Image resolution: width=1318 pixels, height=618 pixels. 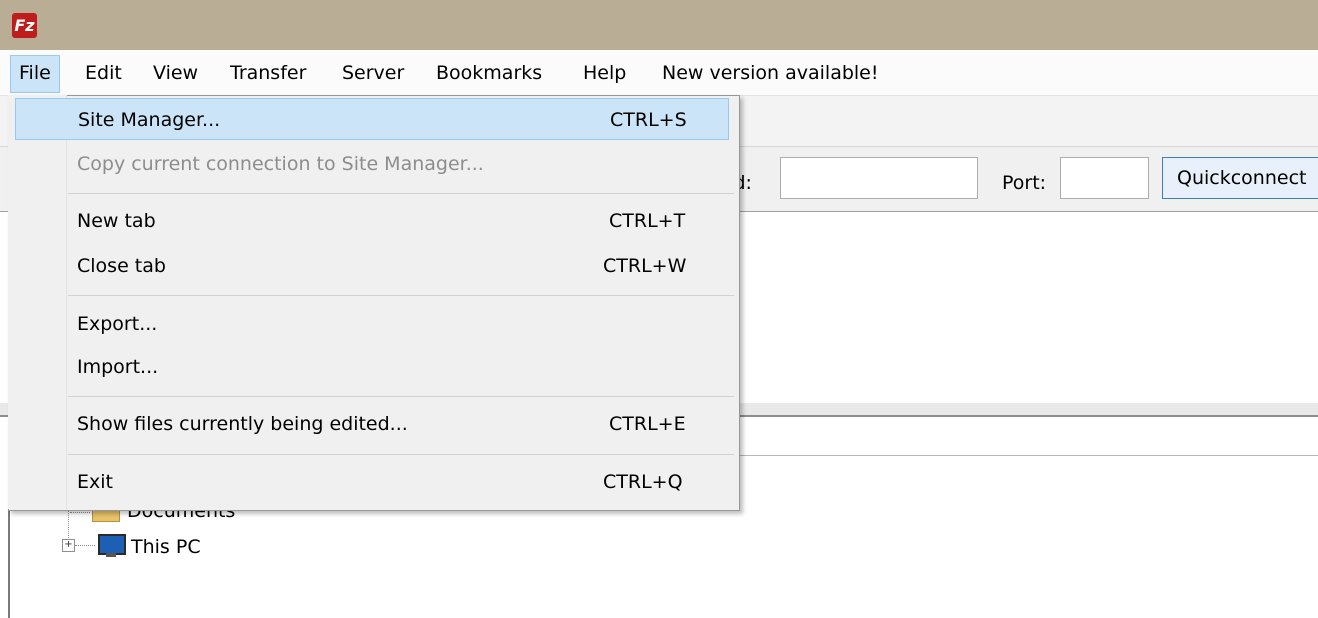 What do you see at coordinates (879, 178) in the screenshot?
I see `password-field` at bounding box center [879, 178].